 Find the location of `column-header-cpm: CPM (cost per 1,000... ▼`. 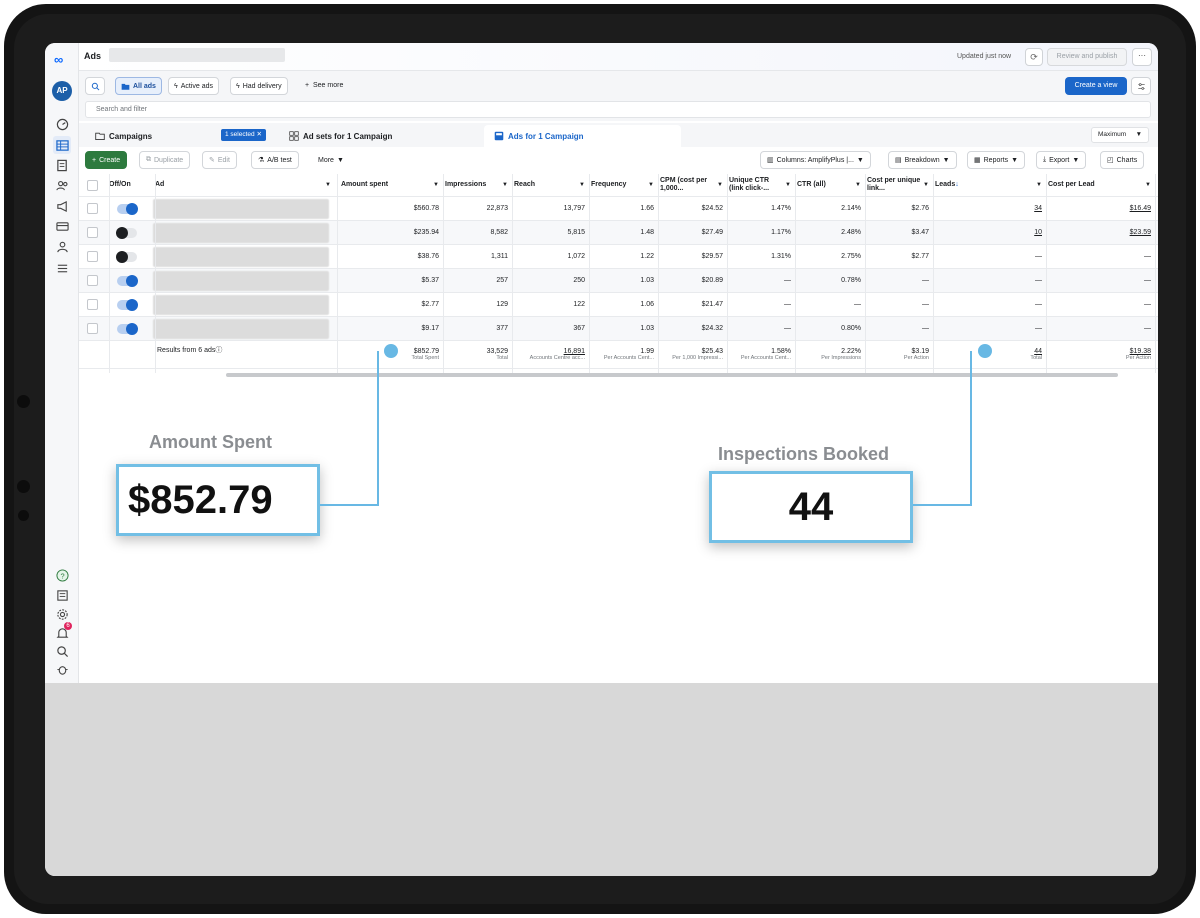

column-header-cpm: CPM (cost per 1,000... ▼ is located at coordinates (693, 185).